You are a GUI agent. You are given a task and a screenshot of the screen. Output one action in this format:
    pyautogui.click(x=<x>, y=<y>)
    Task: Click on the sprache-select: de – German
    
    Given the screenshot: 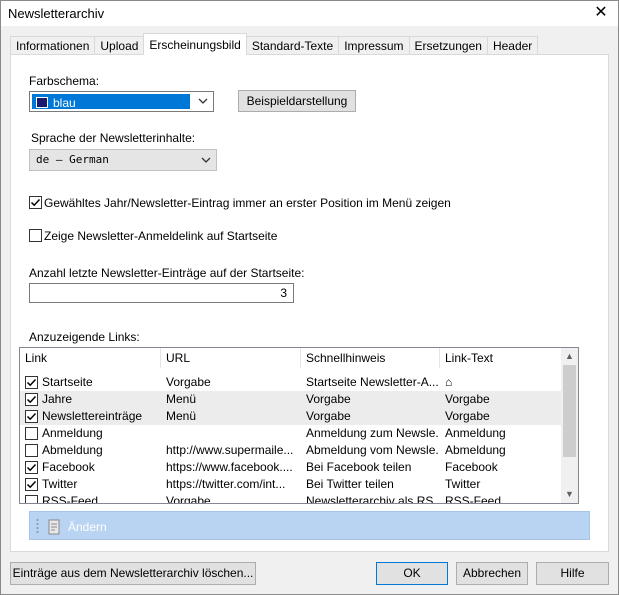 What is the action you would take?
    pyautogui.click(x=123, y=160)
    